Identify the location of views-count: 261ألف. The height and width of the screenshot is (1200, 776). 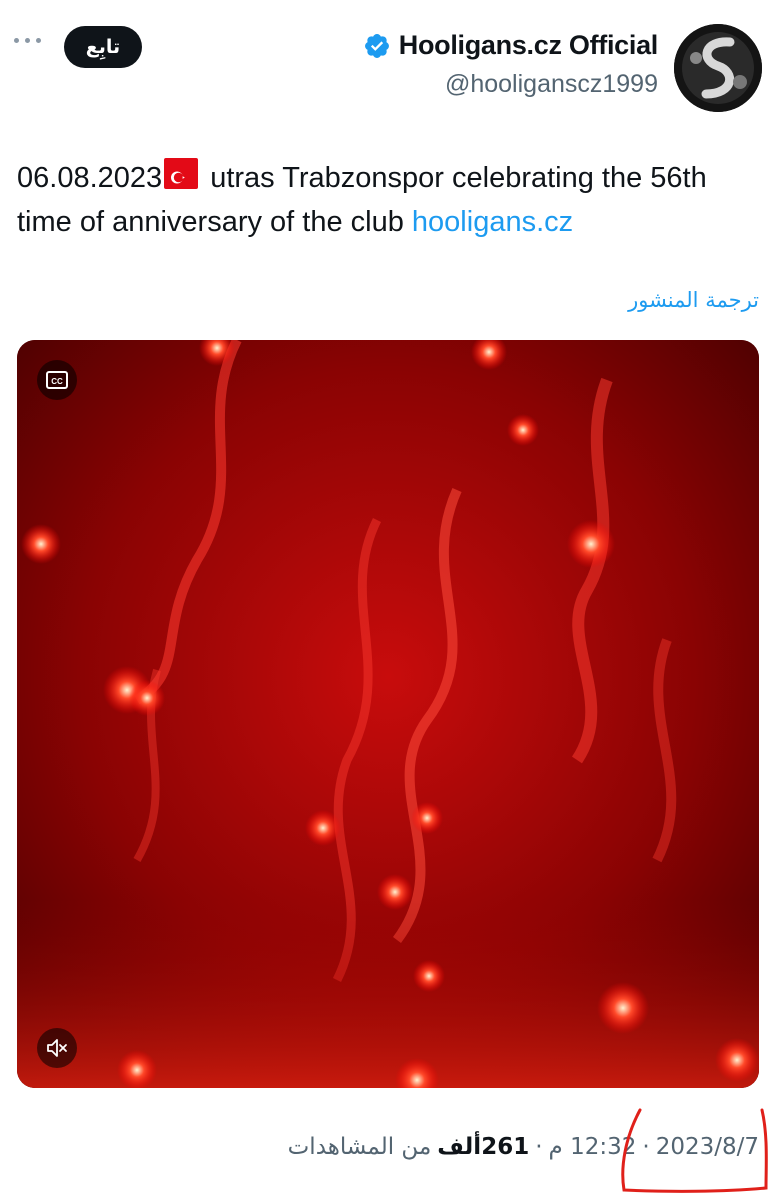
(483, 1147).